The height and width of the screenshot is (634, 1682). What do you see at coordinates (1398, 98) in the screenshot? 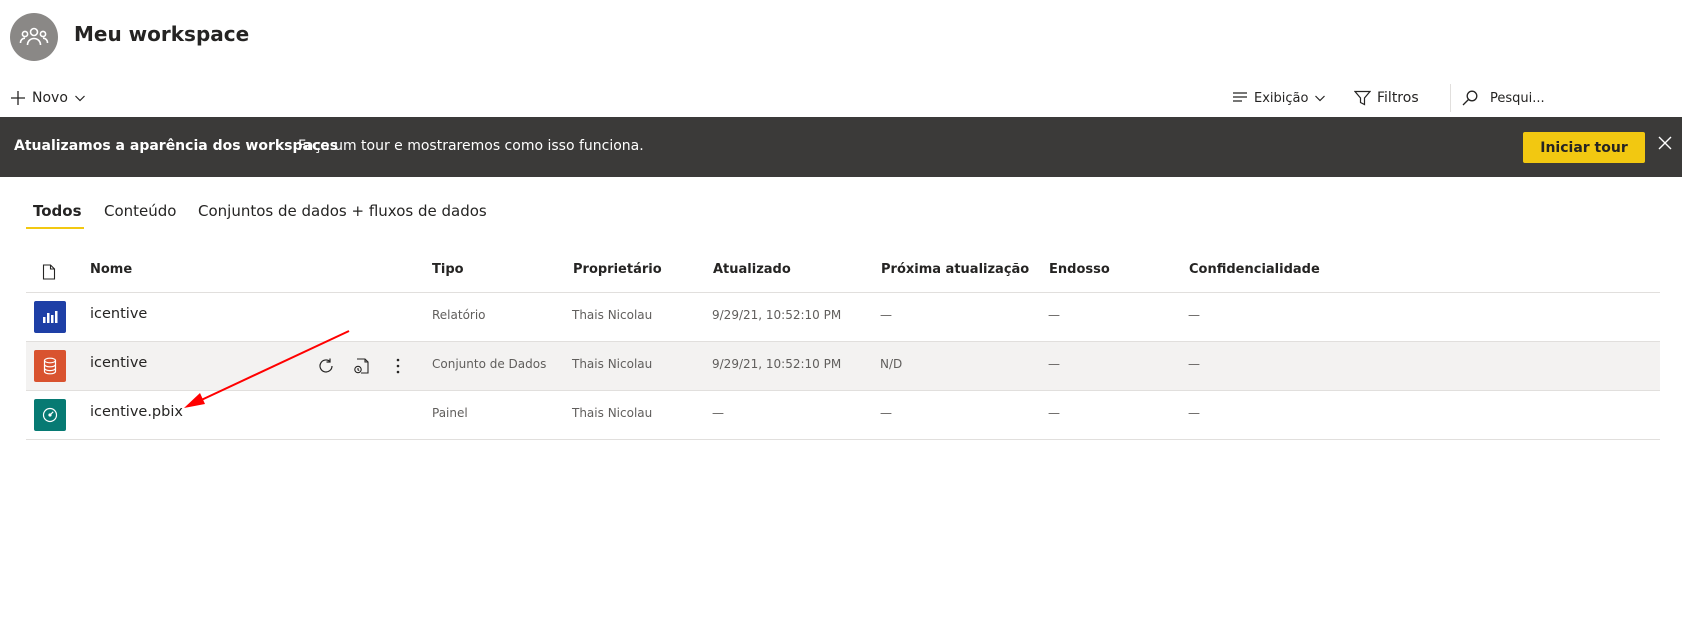
I see `filters-label: Filtros` at bounding box center [1398, 98].